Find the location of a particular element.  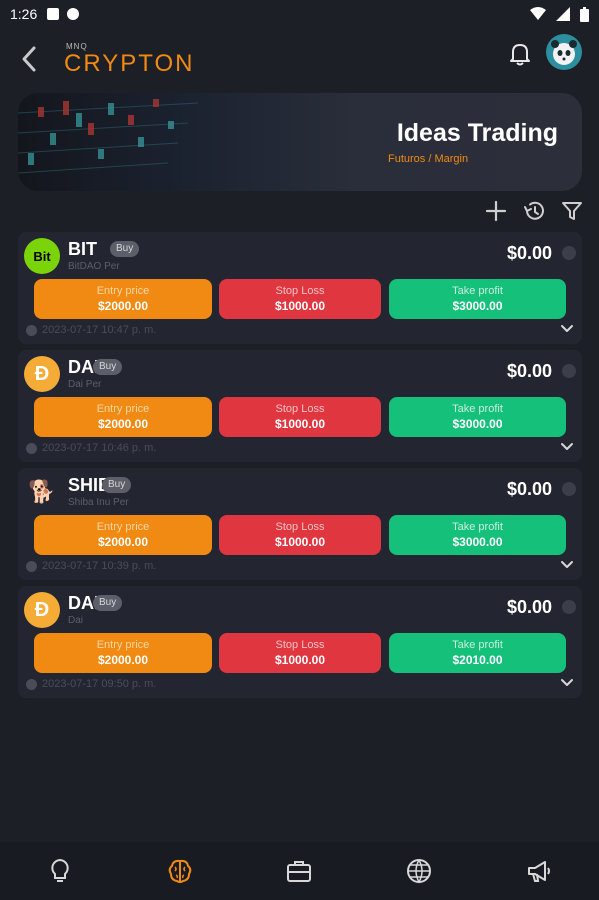

status-bar: 1:26 is located at coordinates (299, 14).